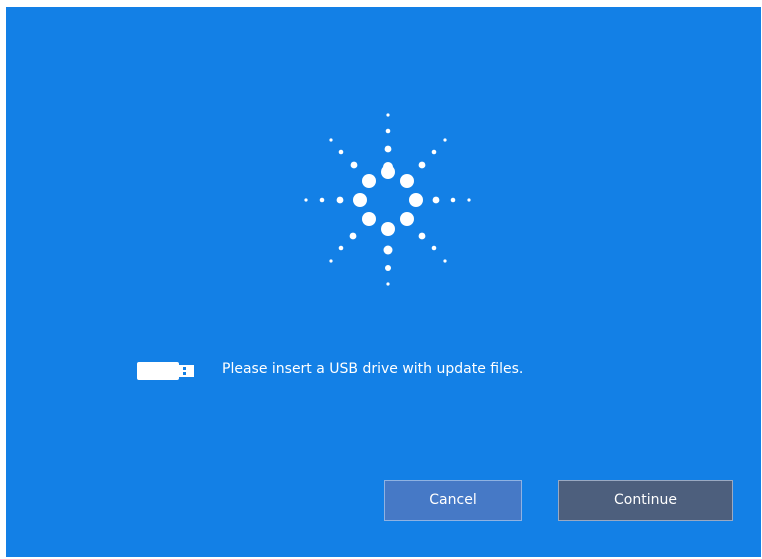 This screenshot has height=559, width=762. What do you see at coordinates (453, 500) in the screenshot?
I see `cancel-button: Cancel` at bounding box center [453, 500].